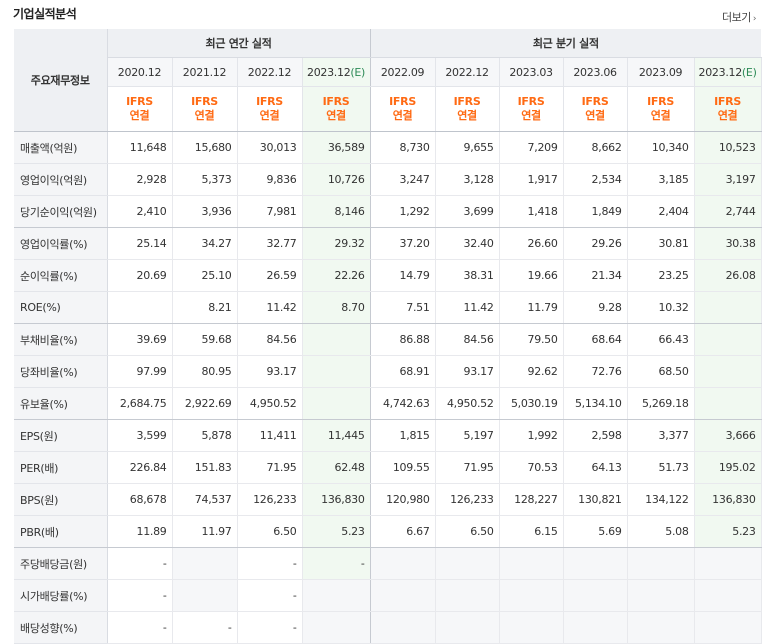 The image size is (766, 644). I want to click on table-cell: 2,410, so click(140, 211).